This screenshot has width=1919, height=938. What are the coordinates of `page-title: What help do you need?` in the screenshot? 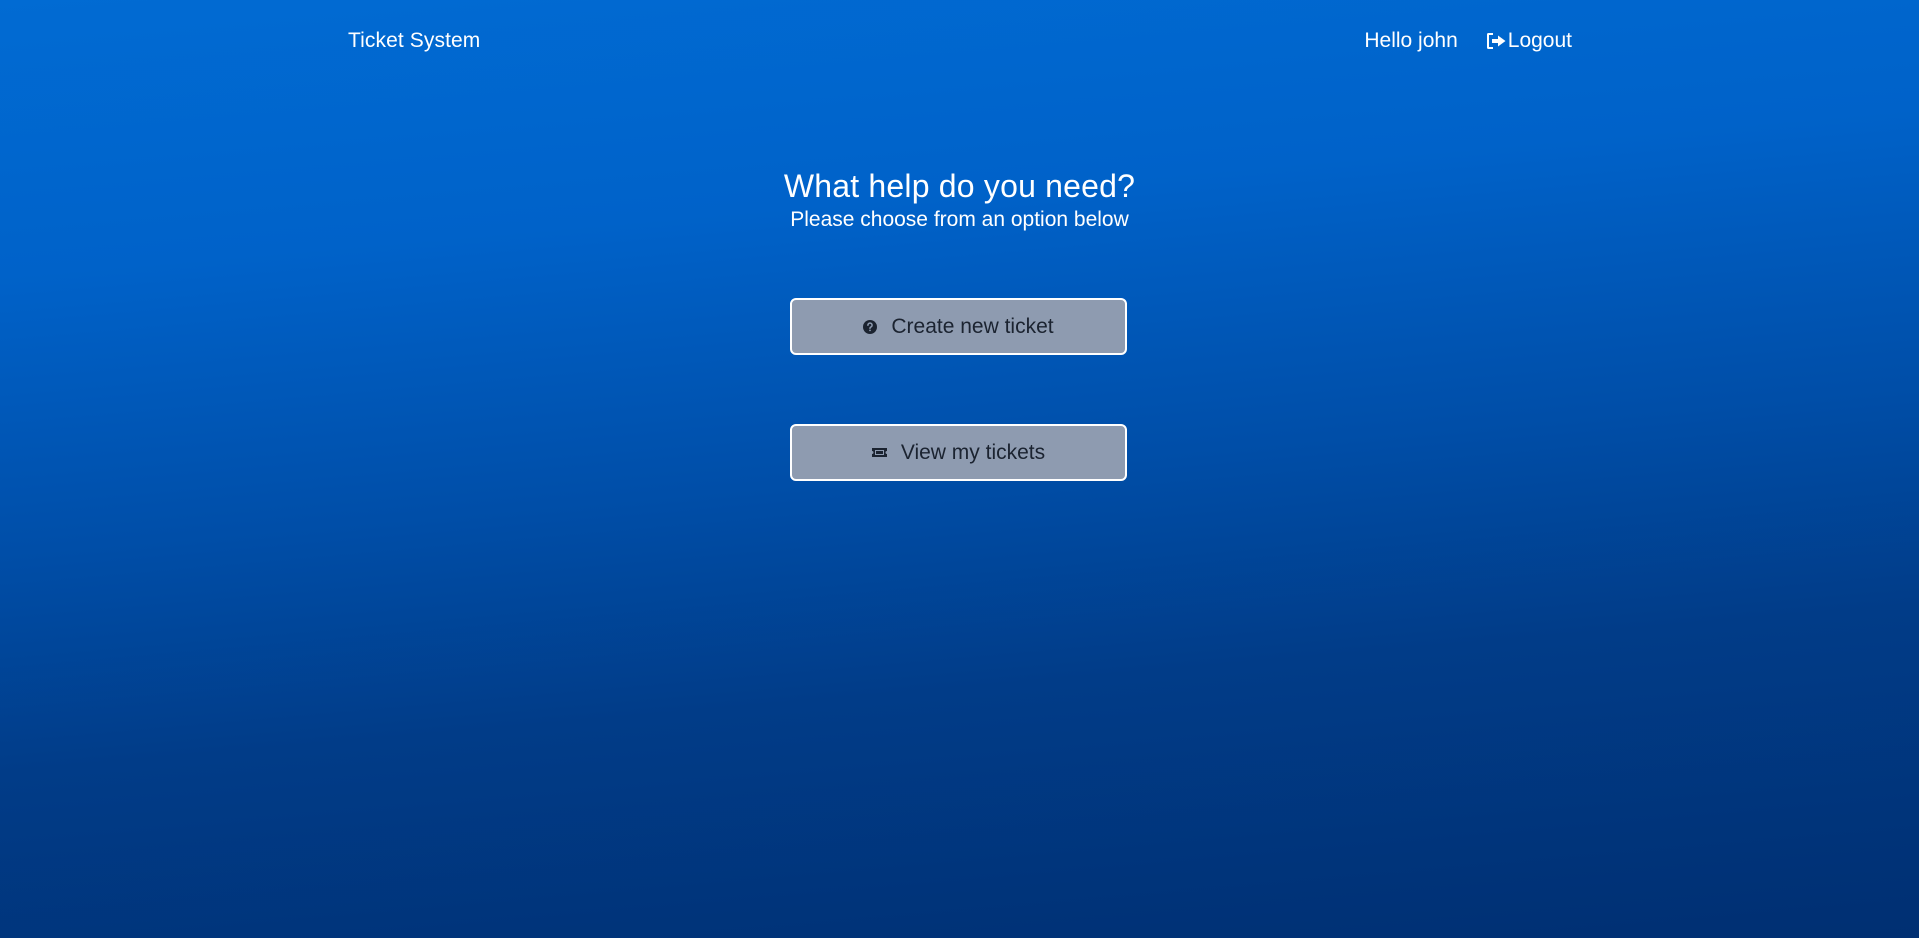 It's located at (959, 186).